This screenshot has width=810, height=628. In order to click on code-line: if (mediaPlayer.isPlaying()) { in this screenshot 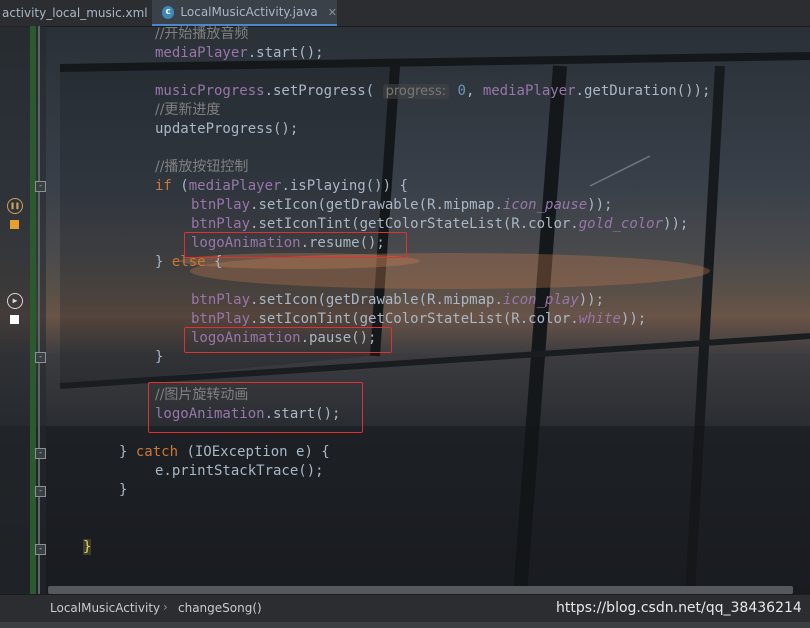, I will do `click(281, 186)`.